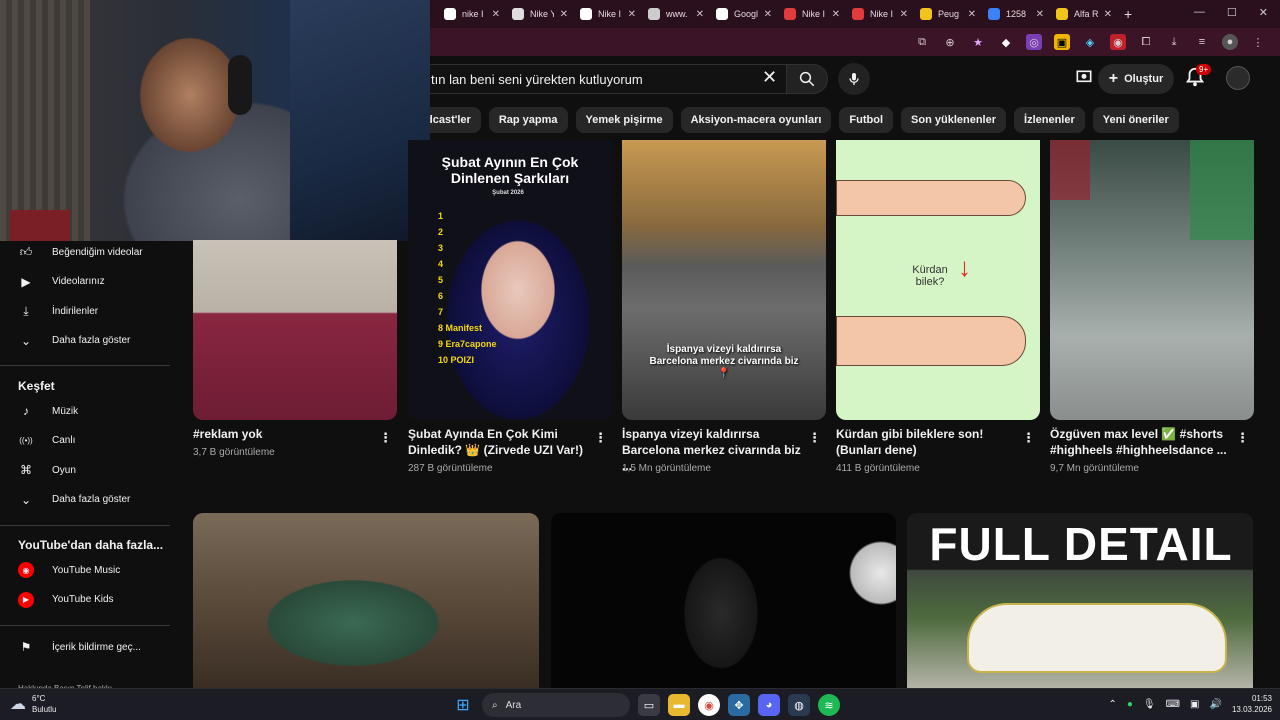 This screenshot has width=1280, height=720. What do you see at coordinates (769, 77) in the screenshot?
I see `clear-search-icon: ✕` at bounding box center [769, 77].